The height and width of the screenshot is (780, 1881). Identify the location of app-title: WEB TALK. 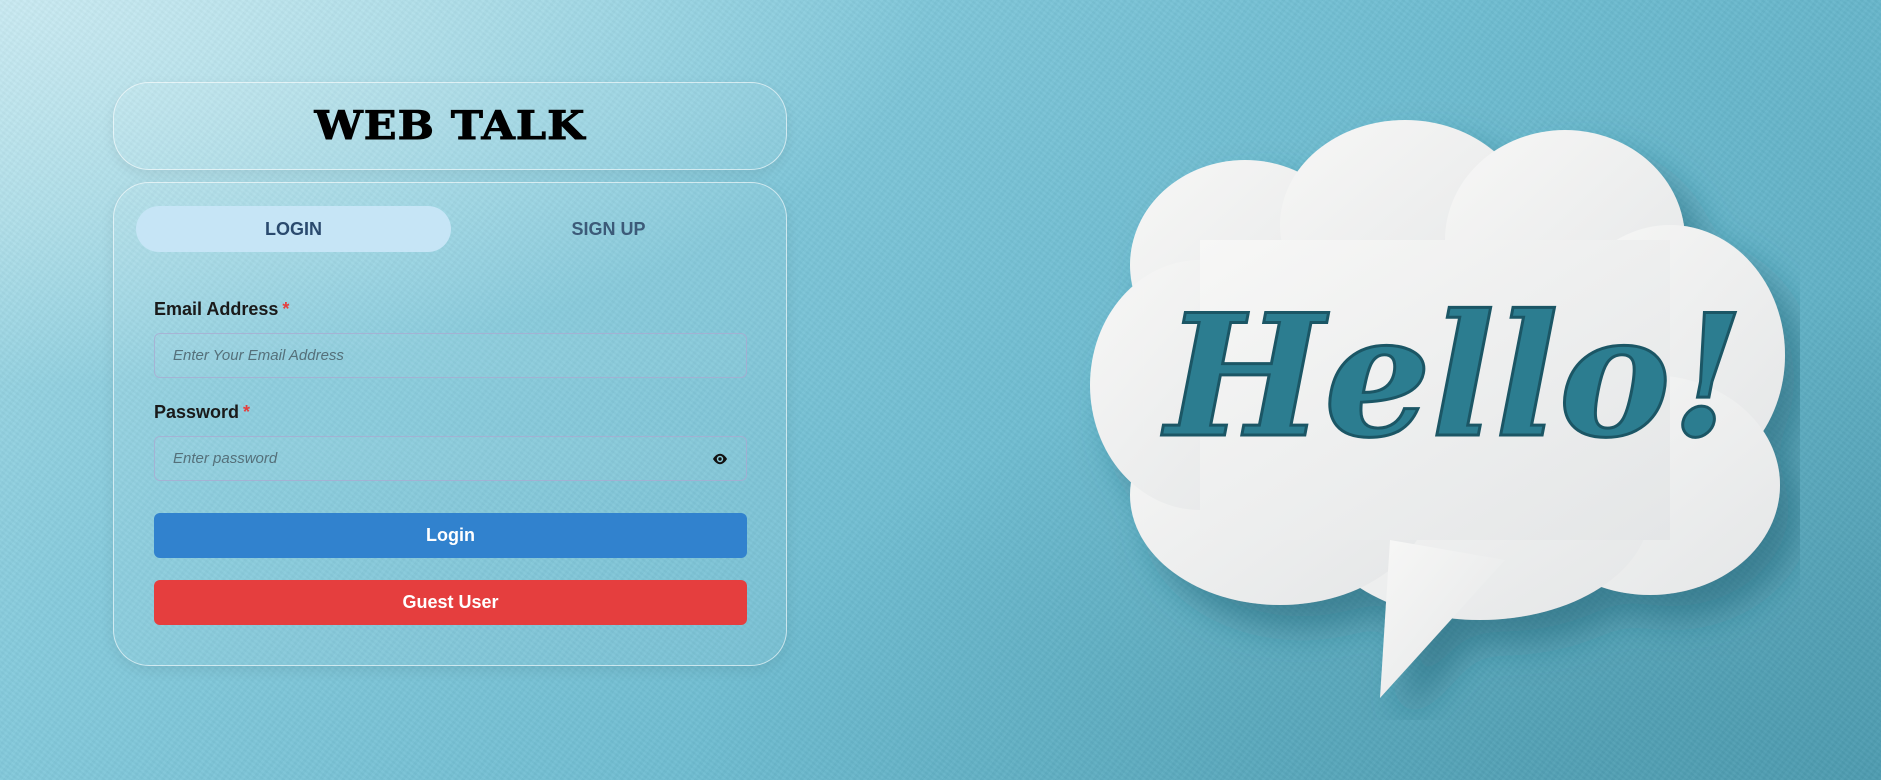
(450, 126).